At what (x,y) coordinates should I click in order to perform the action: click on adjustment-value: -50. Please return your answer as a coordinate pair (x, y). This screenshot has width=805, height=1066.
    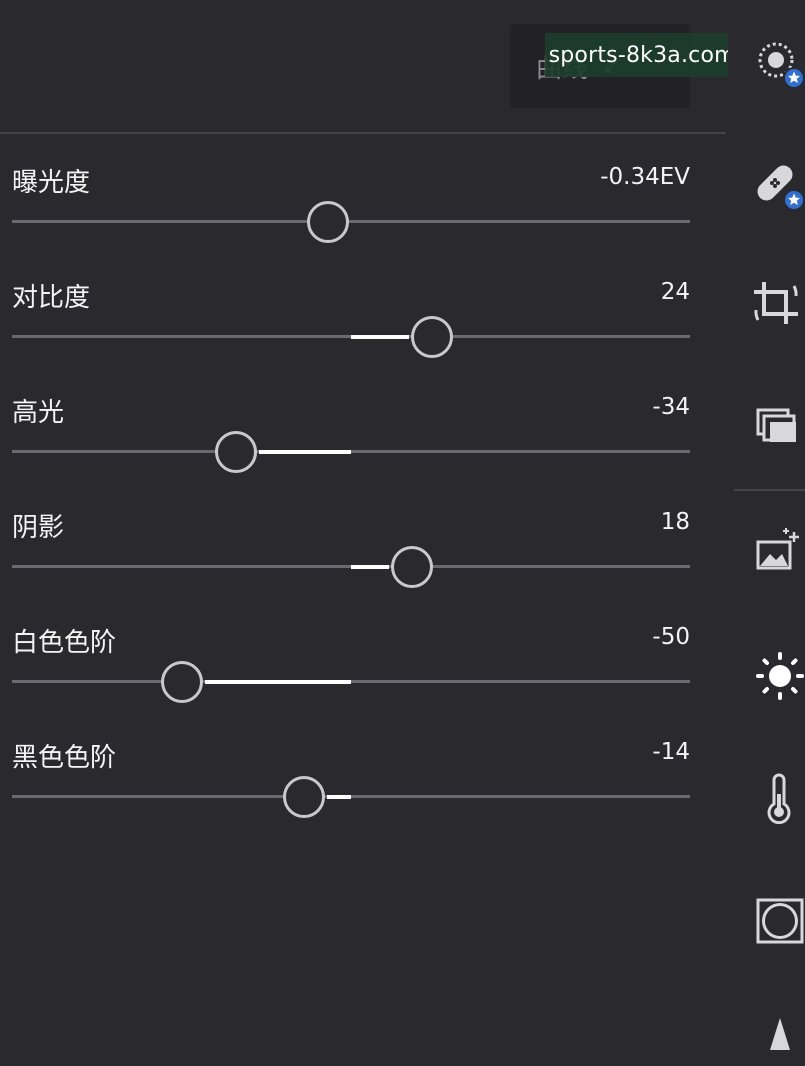
    Looking at the image, I should click on (671, 637).